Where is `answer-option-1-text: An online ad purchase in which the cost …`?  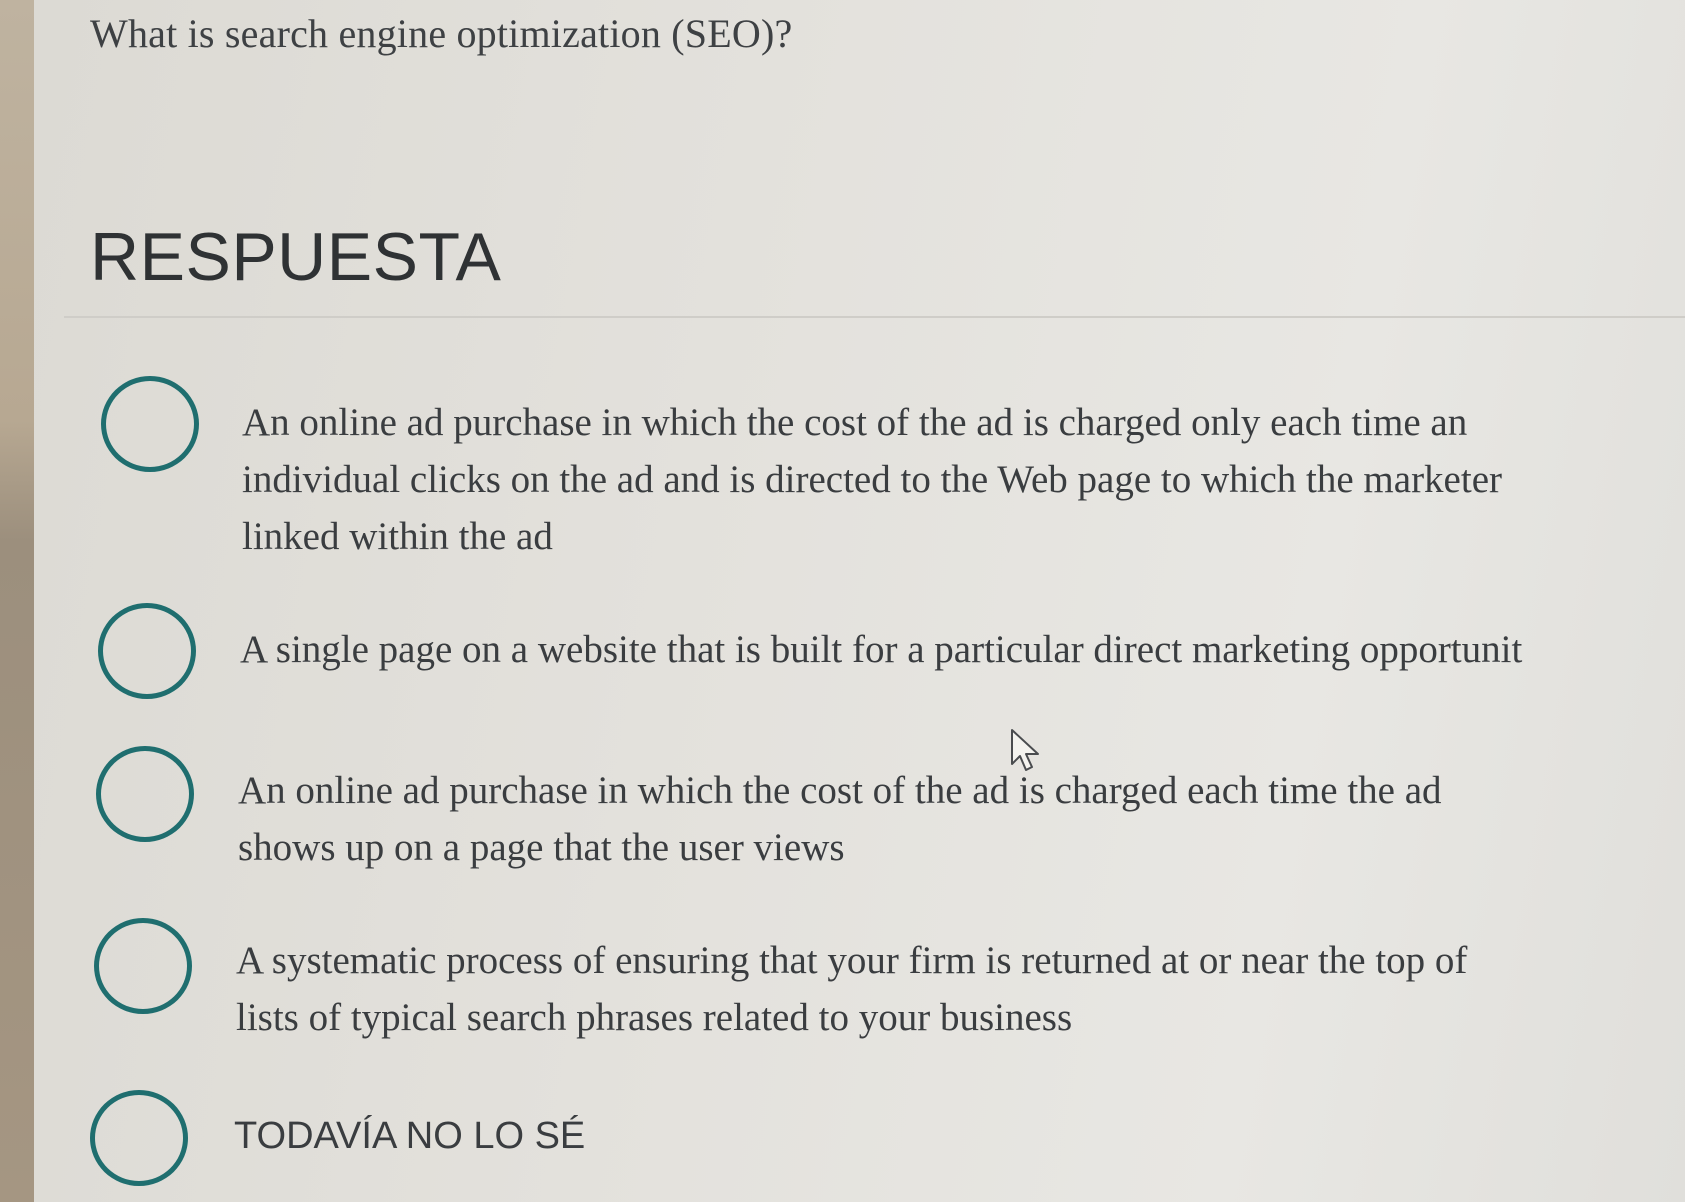
answer-option-1-text: An online ad purchase in which the cost … is located at coordinates (872, 479).